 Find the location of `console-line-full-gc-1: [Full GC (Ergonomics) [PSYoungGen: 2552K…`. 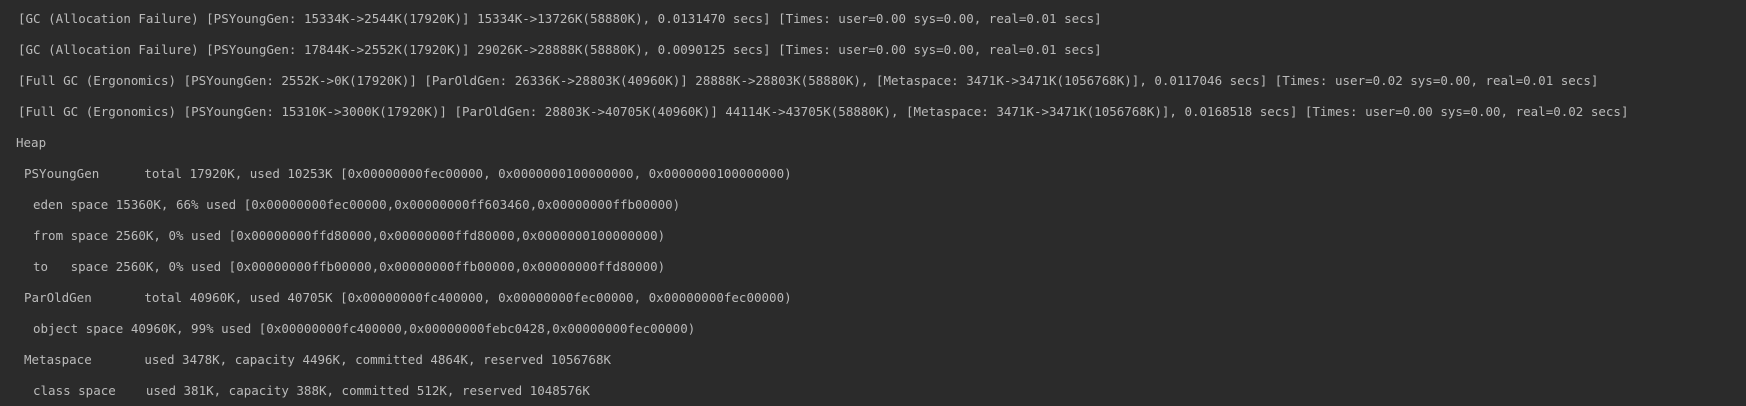

console-line-full-gc-1: [Full GC (Ergonomics) [PSYoungGen: 2552K… is located at coordinates (808, 80).